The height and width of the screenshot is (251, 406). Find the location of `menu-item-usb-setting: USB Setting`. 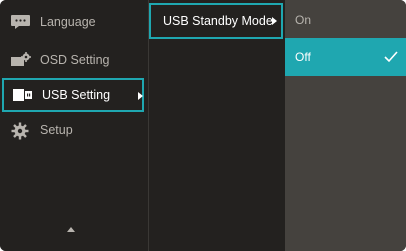

menu-item-usb-setting: USB Setting is located at coordinates (73, 95).